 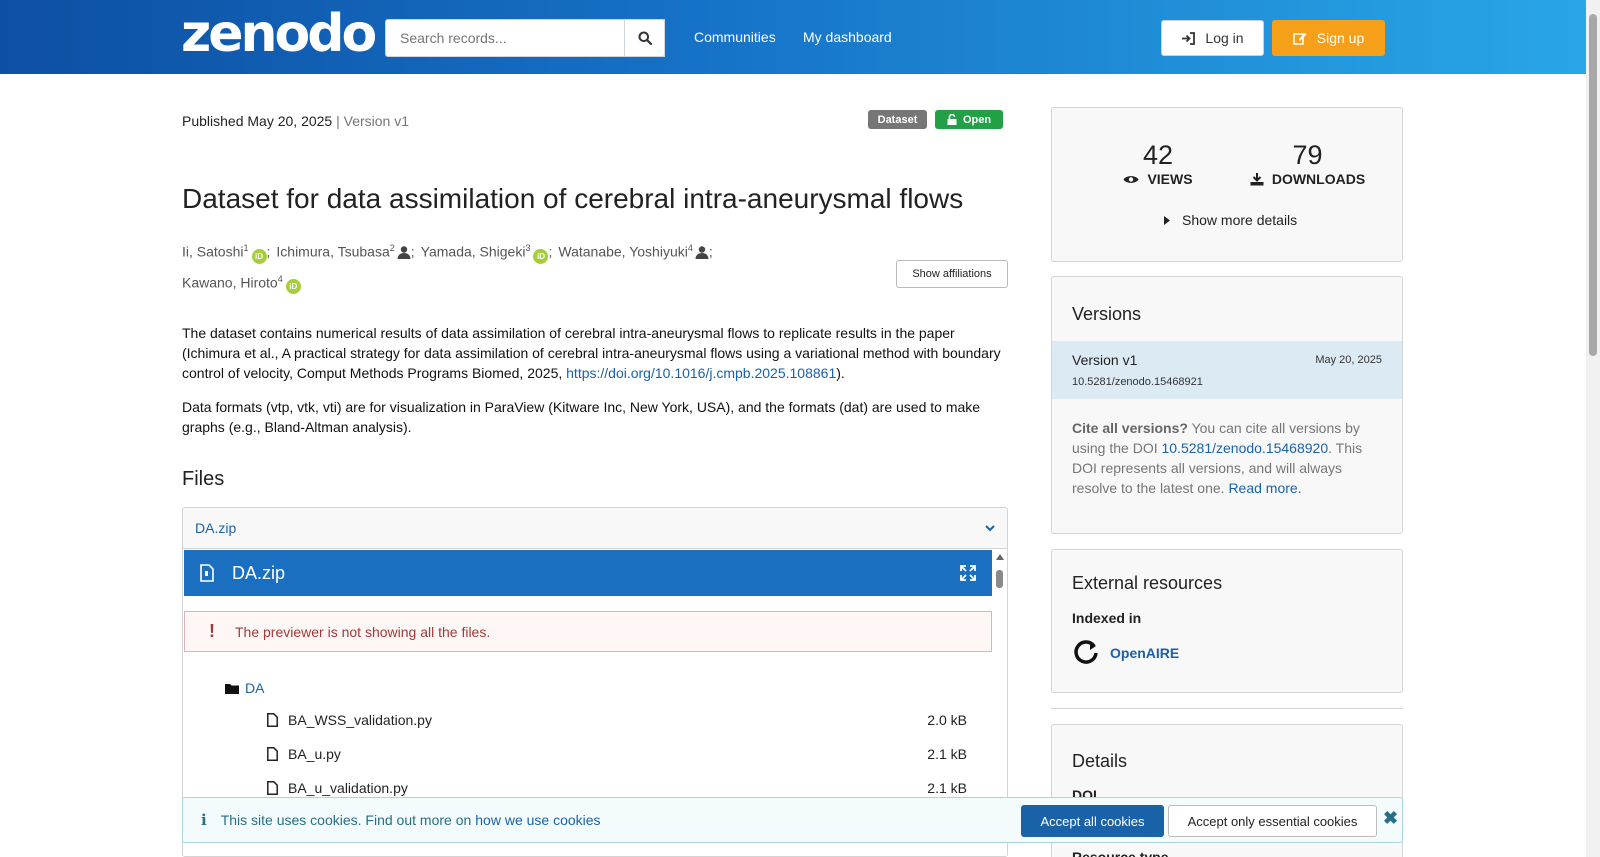 What do you see at coordinates (244, 688) in the screenshot?
I see `folder-item: DA` at bounding box center [244, 688].